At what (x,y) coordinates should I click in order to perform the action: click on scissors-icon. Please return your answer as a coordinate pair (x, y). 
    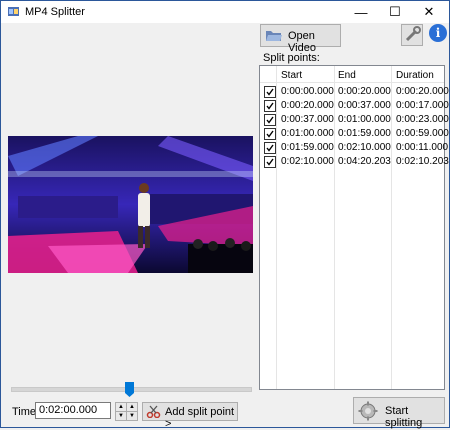
    Looking at the image, I should click on (153, 411).